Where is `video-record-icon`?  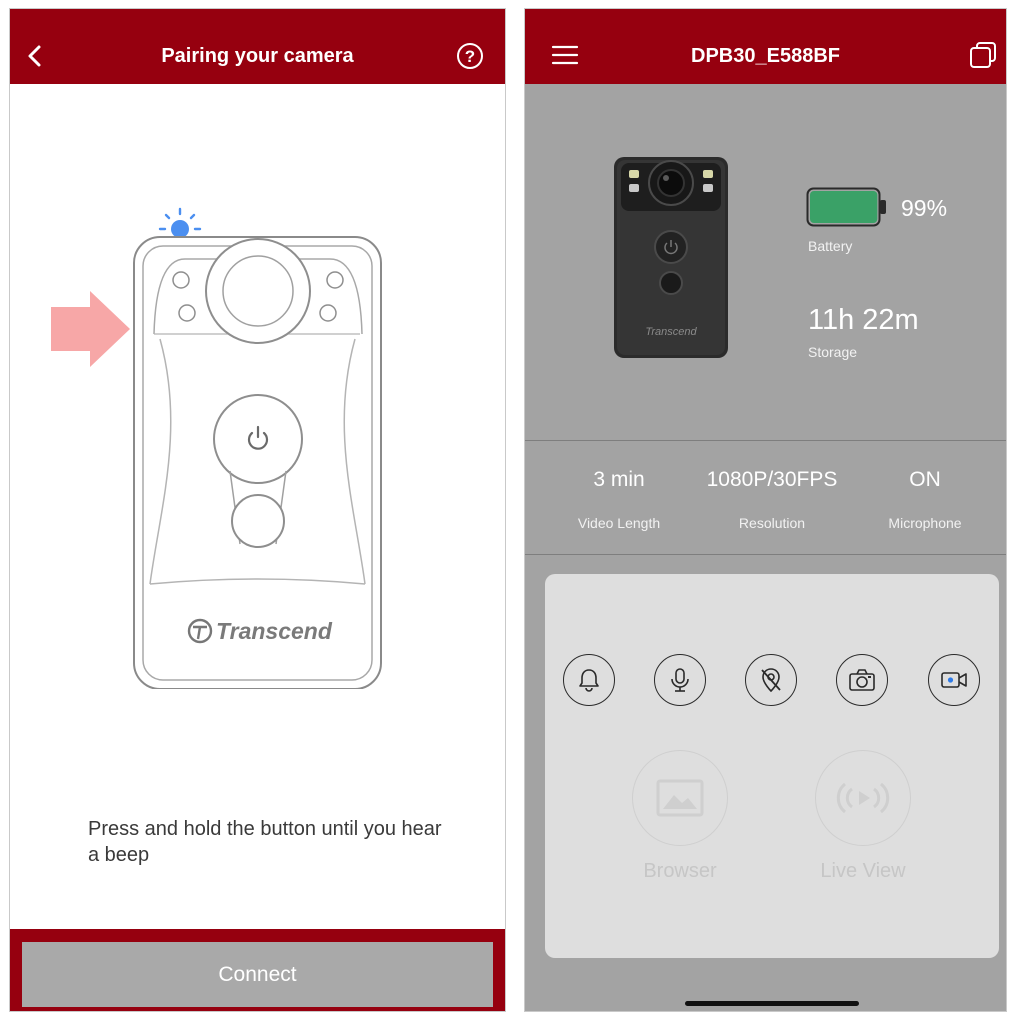 video-record-icon is located at coordinates (954, 680).